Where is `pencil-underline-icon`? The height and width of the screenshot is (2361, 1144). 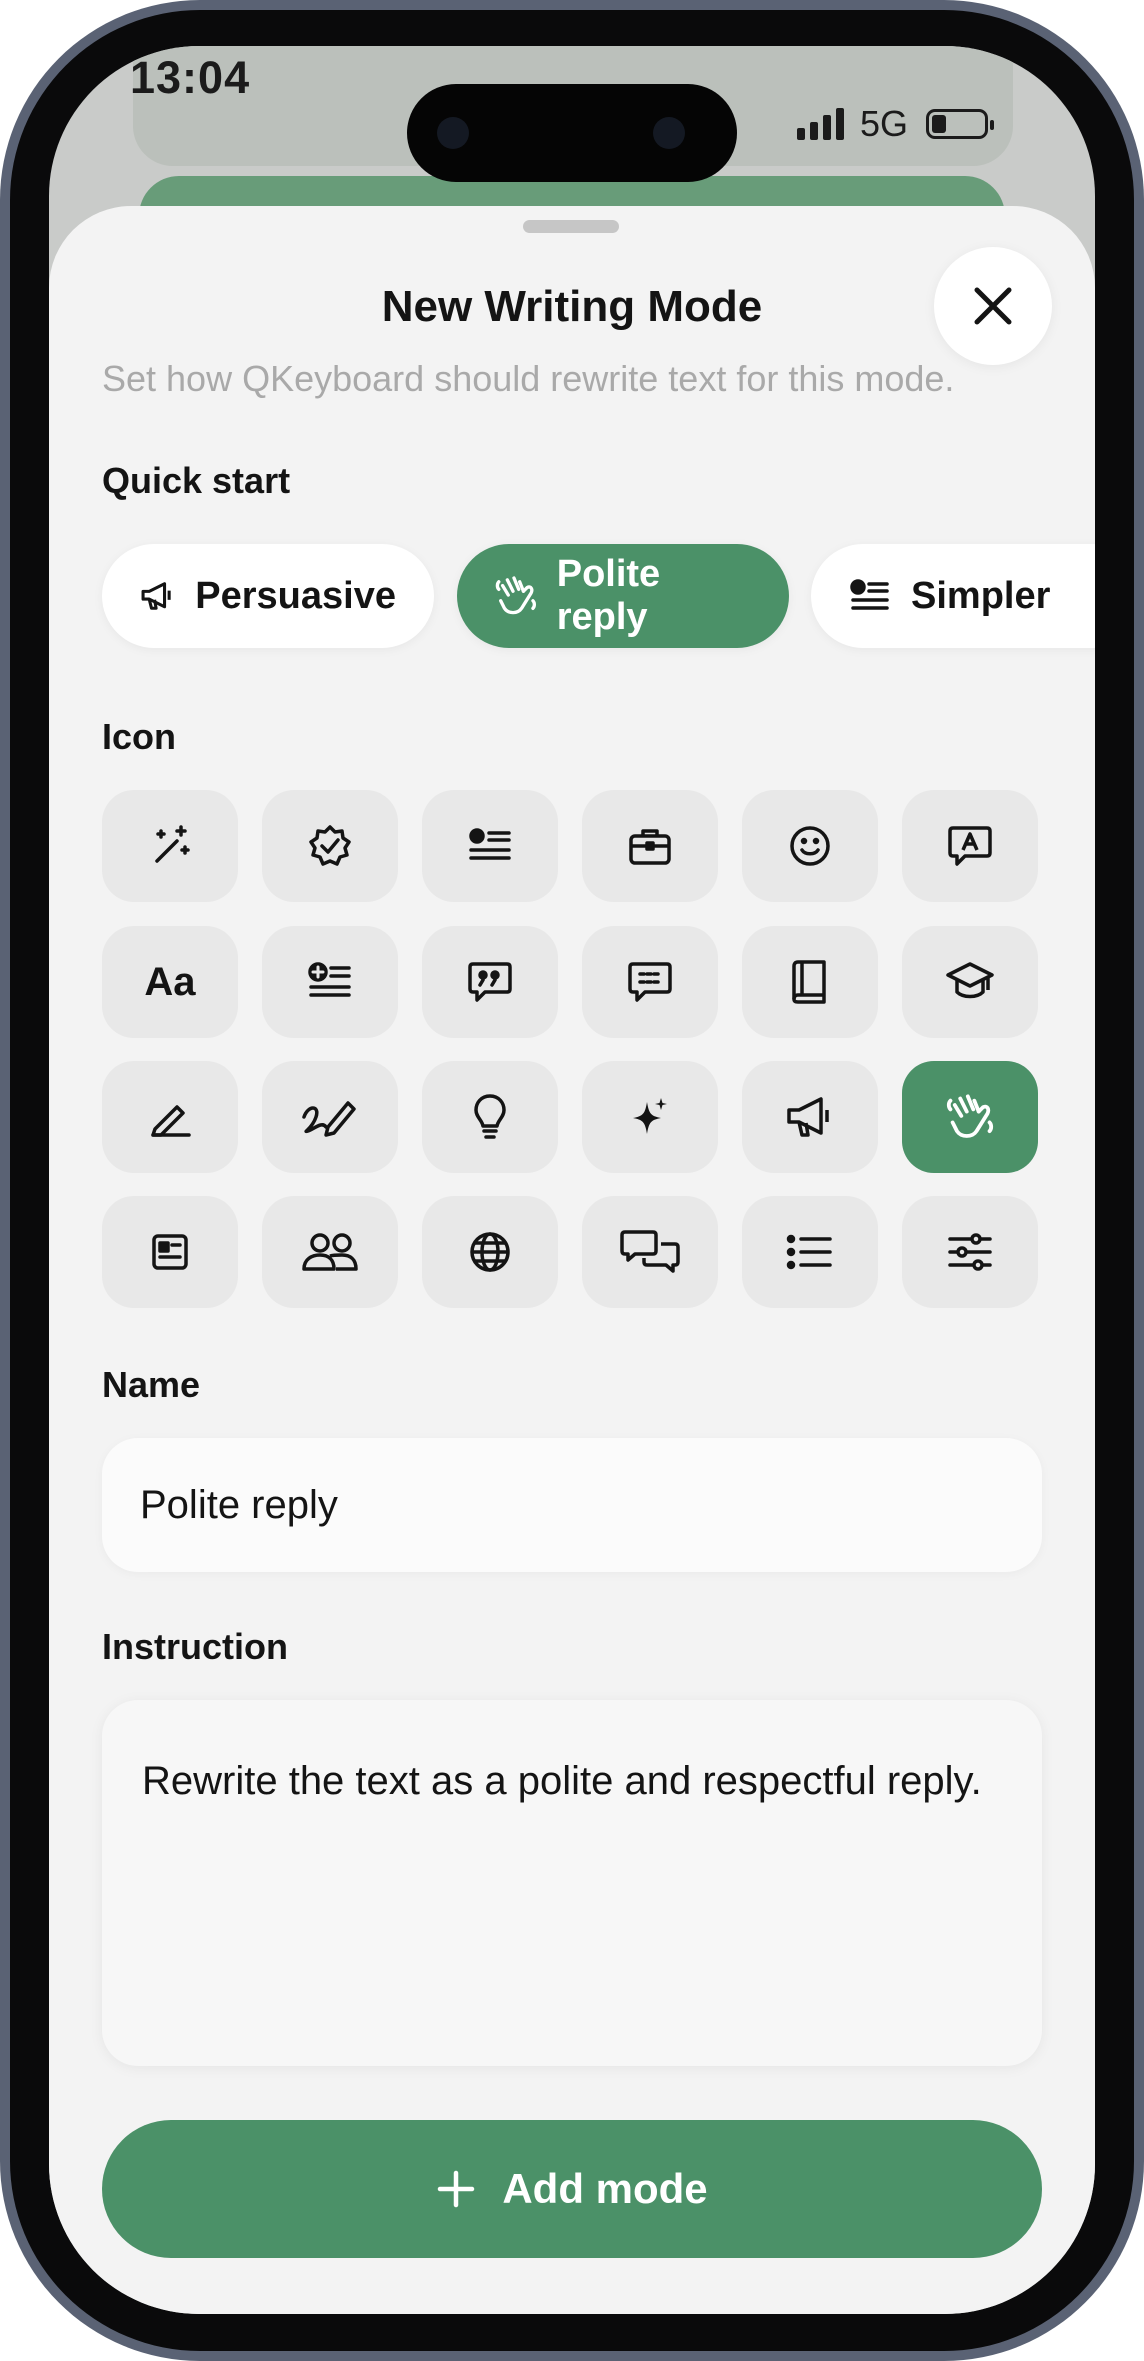
pencil-underline-icon is located at coordinates (171, 1121).